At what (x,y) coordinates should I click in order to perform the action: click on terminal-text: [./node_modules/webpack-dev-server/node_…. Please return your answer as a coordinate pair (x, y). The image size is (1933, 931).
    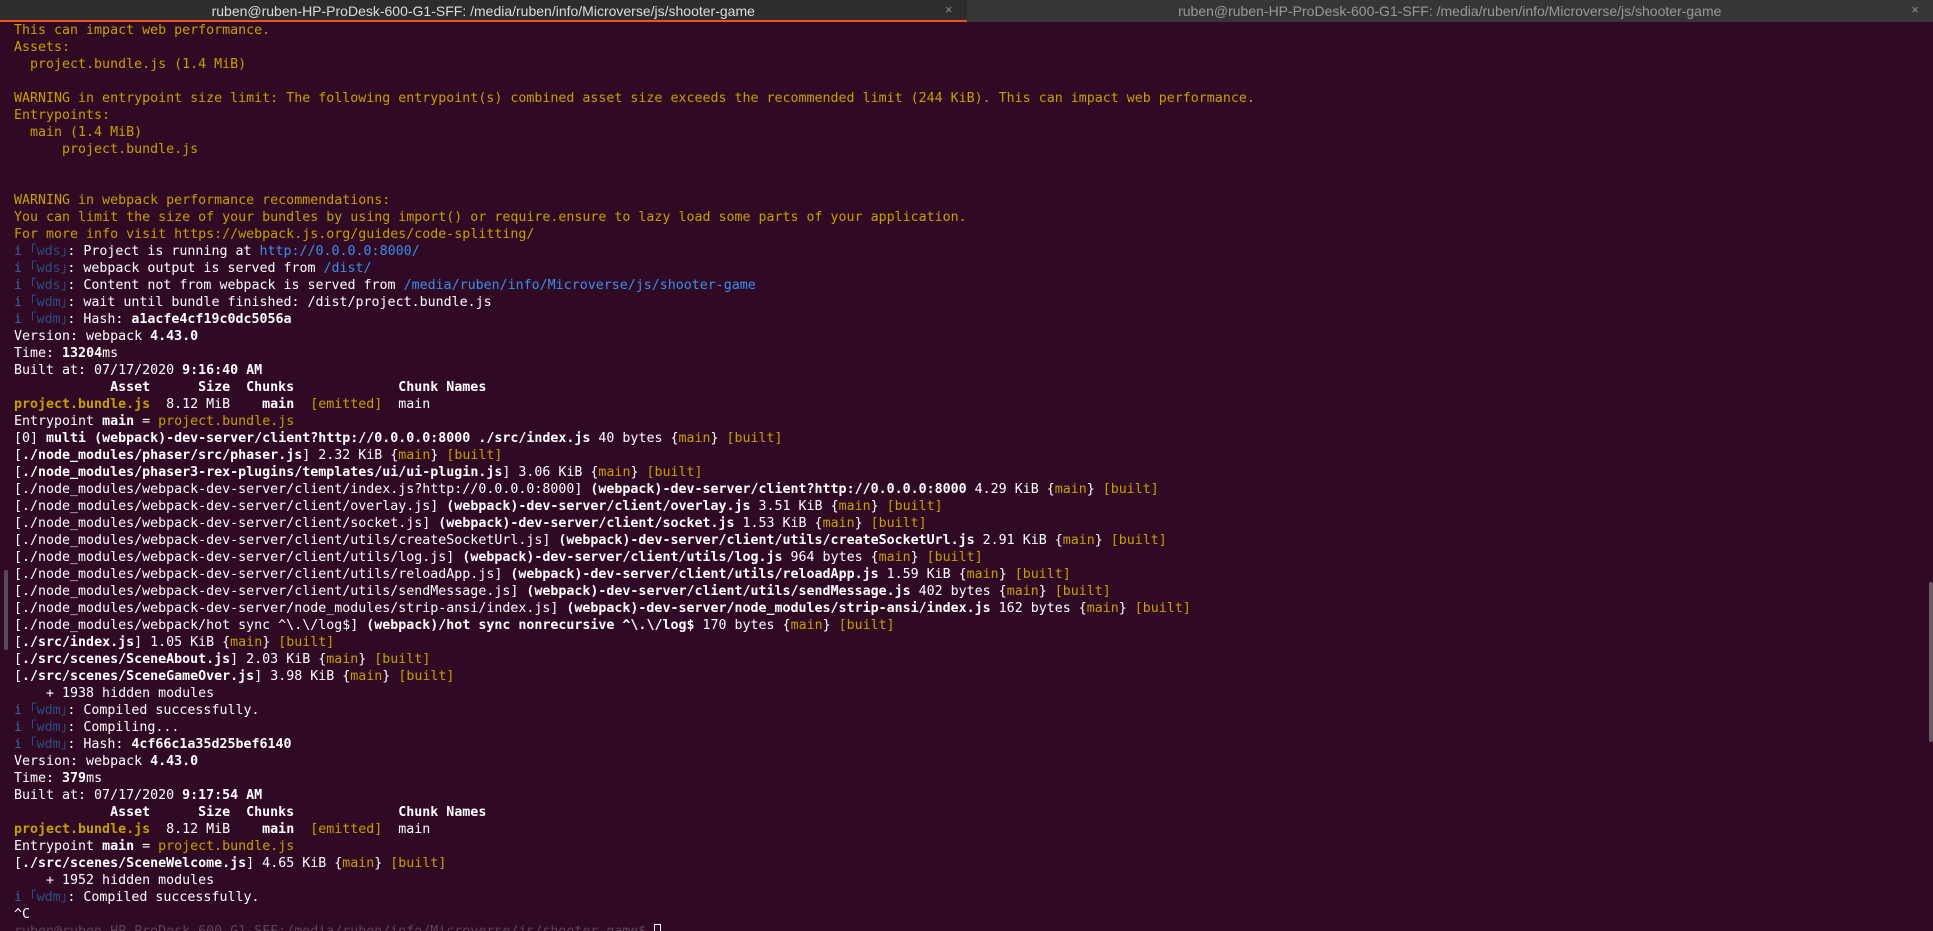
    Looking at the image, I should click on (290, 608).